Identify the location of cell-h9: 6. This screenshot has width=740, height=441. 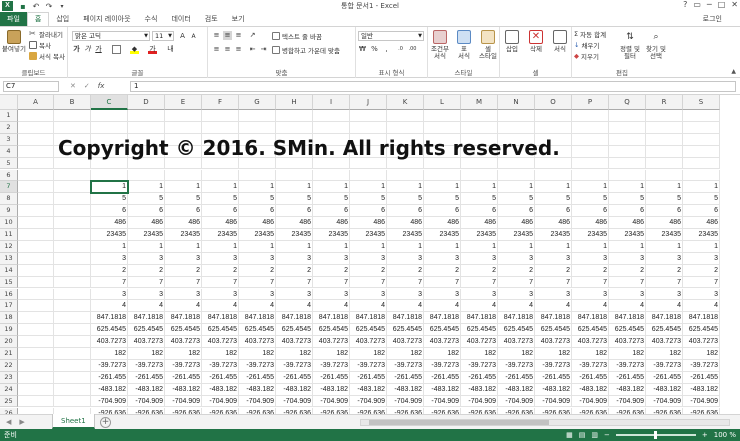
(294, 211).